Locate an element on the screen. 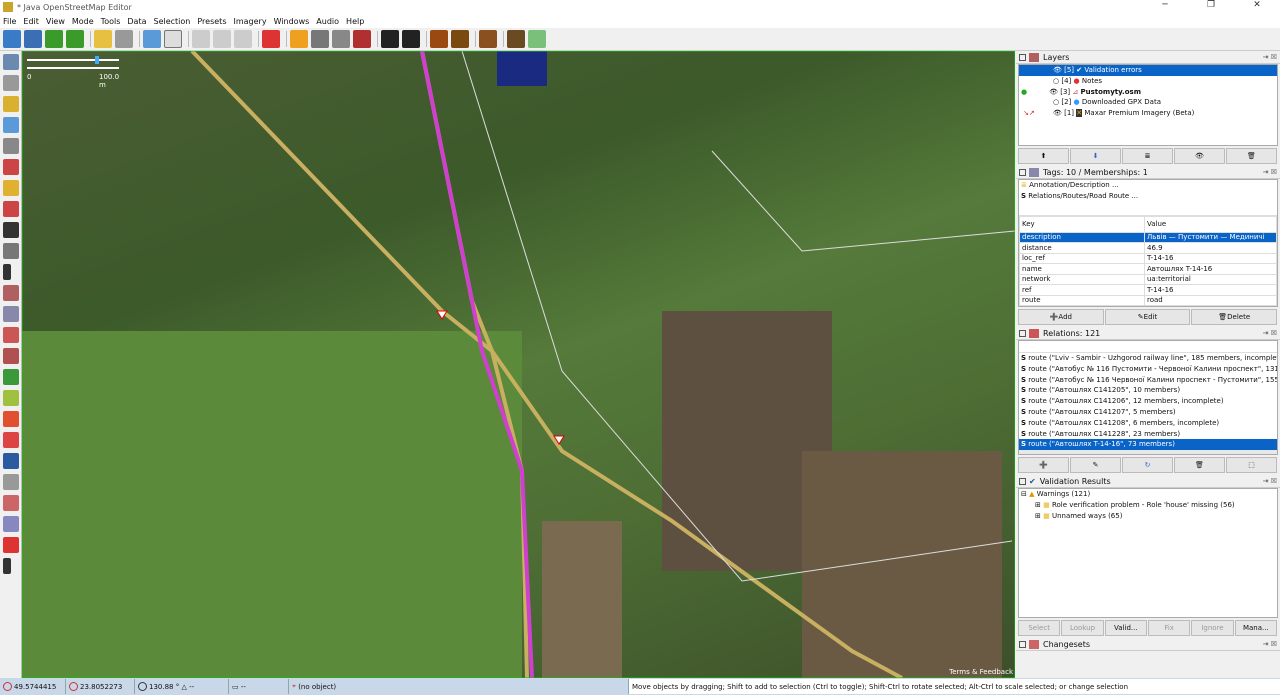  relations-filter is located at coordinates (1148, 347).